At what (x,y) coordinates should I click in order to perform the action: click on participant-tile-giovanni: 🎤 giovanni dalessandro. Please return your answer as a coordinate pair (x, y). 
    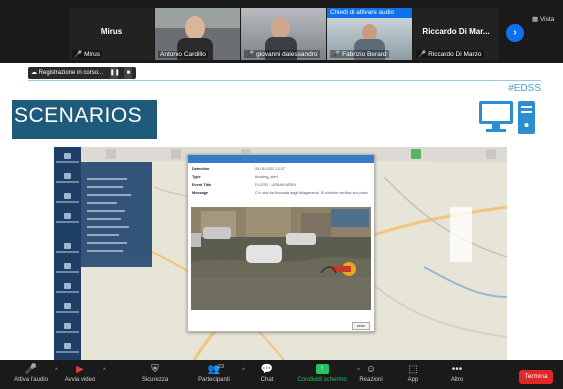
    Looking at the image, I should click on (283, 34).